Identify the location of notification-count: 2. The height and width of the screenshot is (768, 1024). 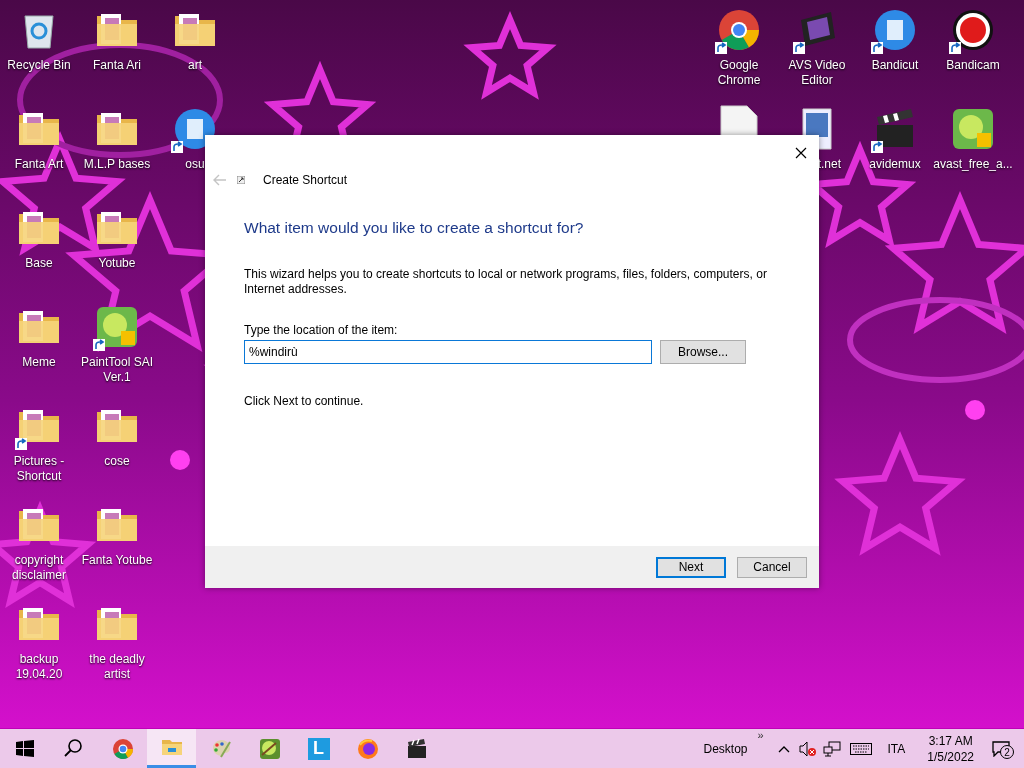
(1007, 752).